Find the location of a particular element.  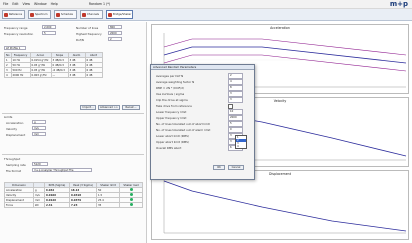

dialog-title: Advanced Random Parameters is located at coordinates (202, 67).